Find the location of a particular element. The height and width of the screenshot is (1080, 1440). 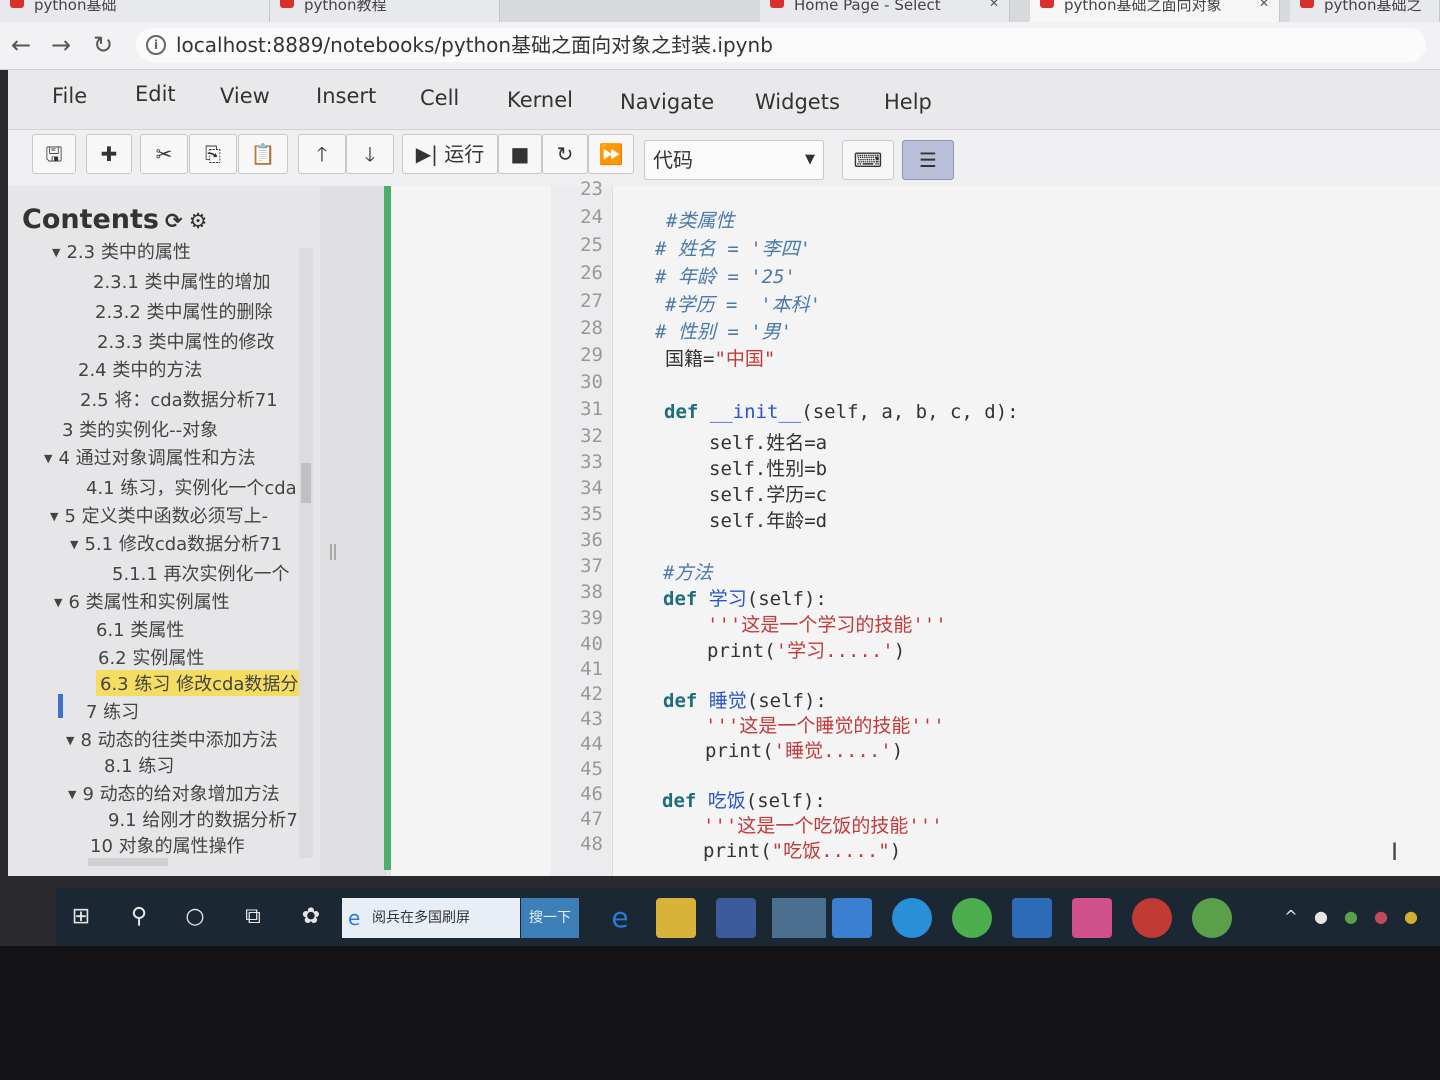

line-number: 24 is located at coordinates (591, 217).